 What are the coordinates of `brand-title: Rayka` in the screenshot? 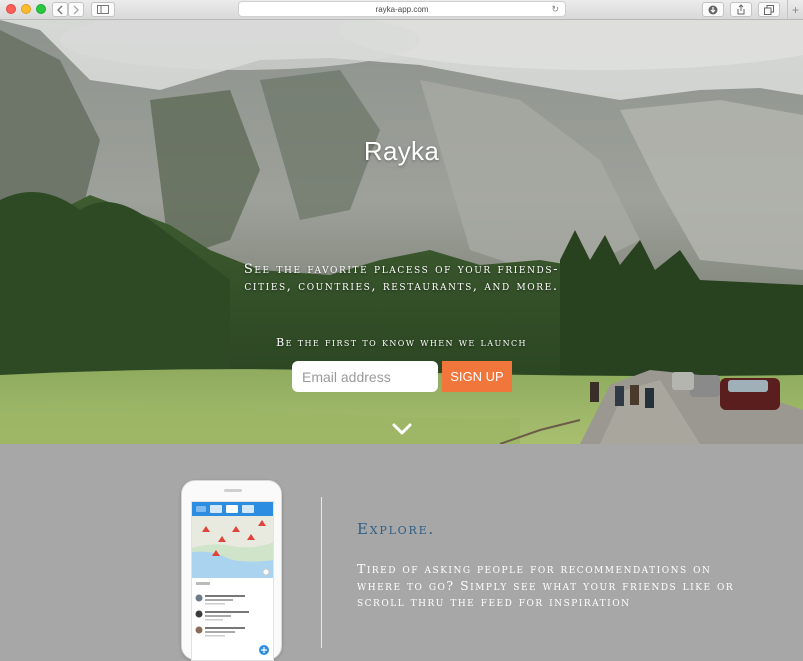 It's located at (401, 151).